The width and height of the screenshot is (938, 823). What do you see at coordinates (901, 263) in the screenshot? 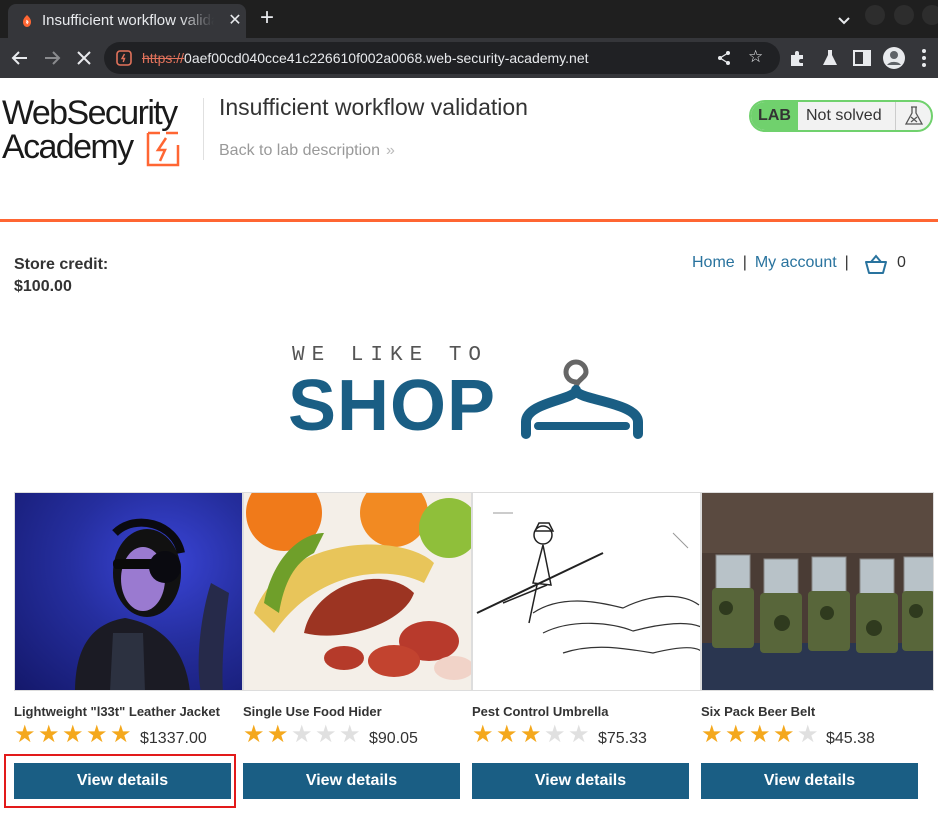
I see `cart-count: 0` at bounding box center [901, 263].